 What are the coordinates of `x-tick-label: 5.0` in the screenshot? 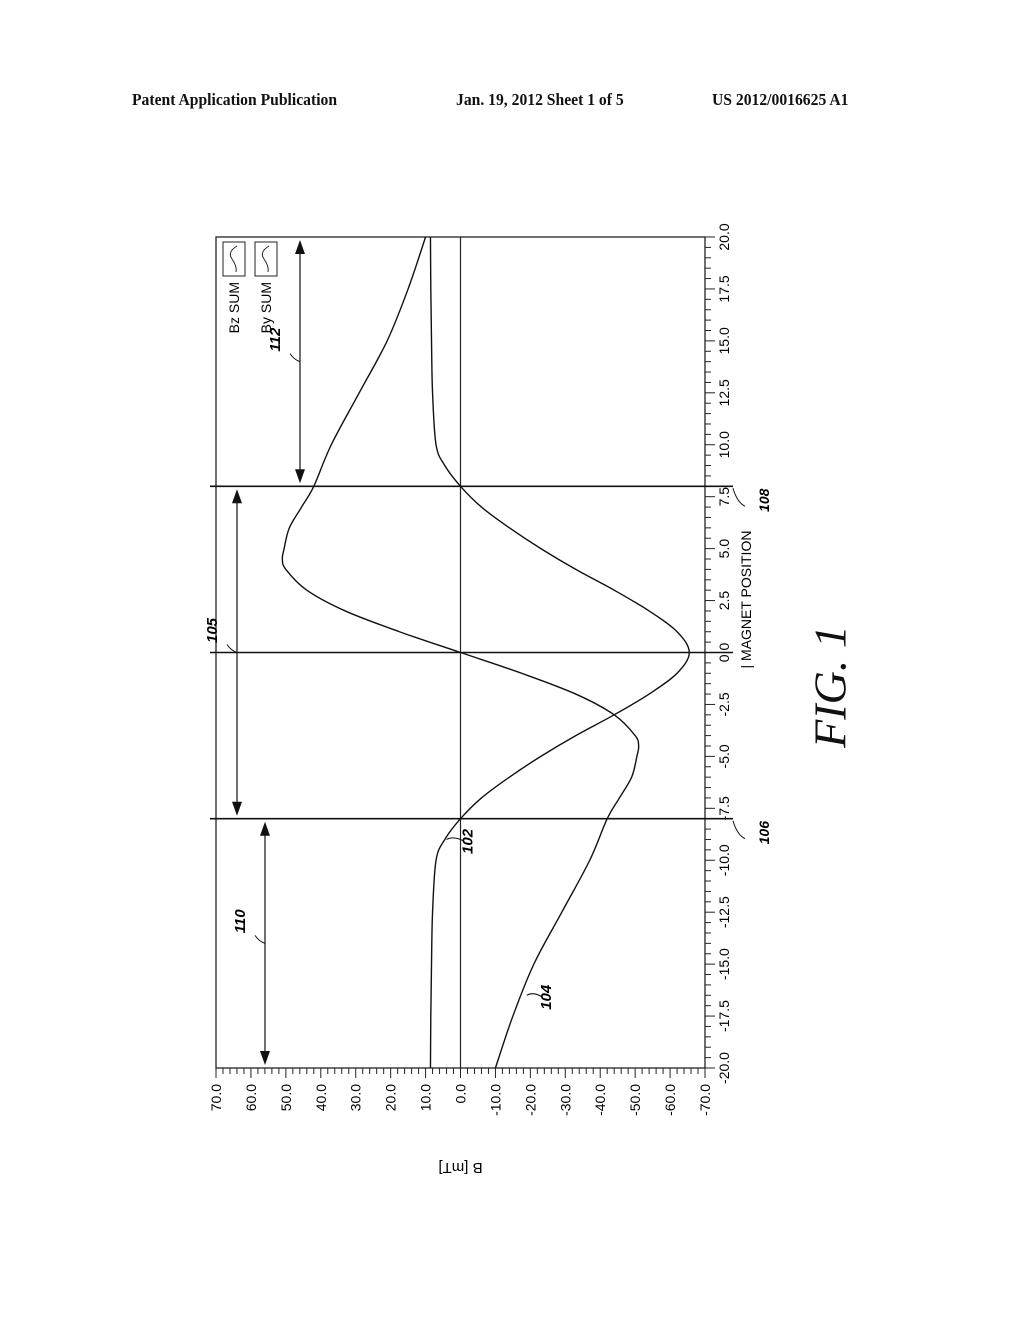 It's located at (724, 549).